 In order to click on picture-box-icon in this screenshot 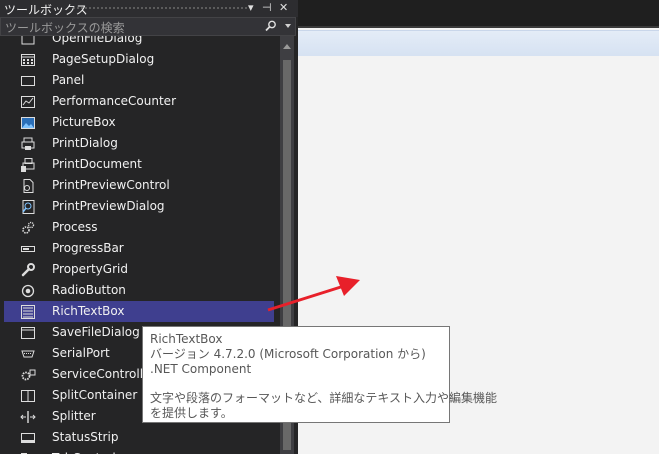, I will do `click(28, 123)`.